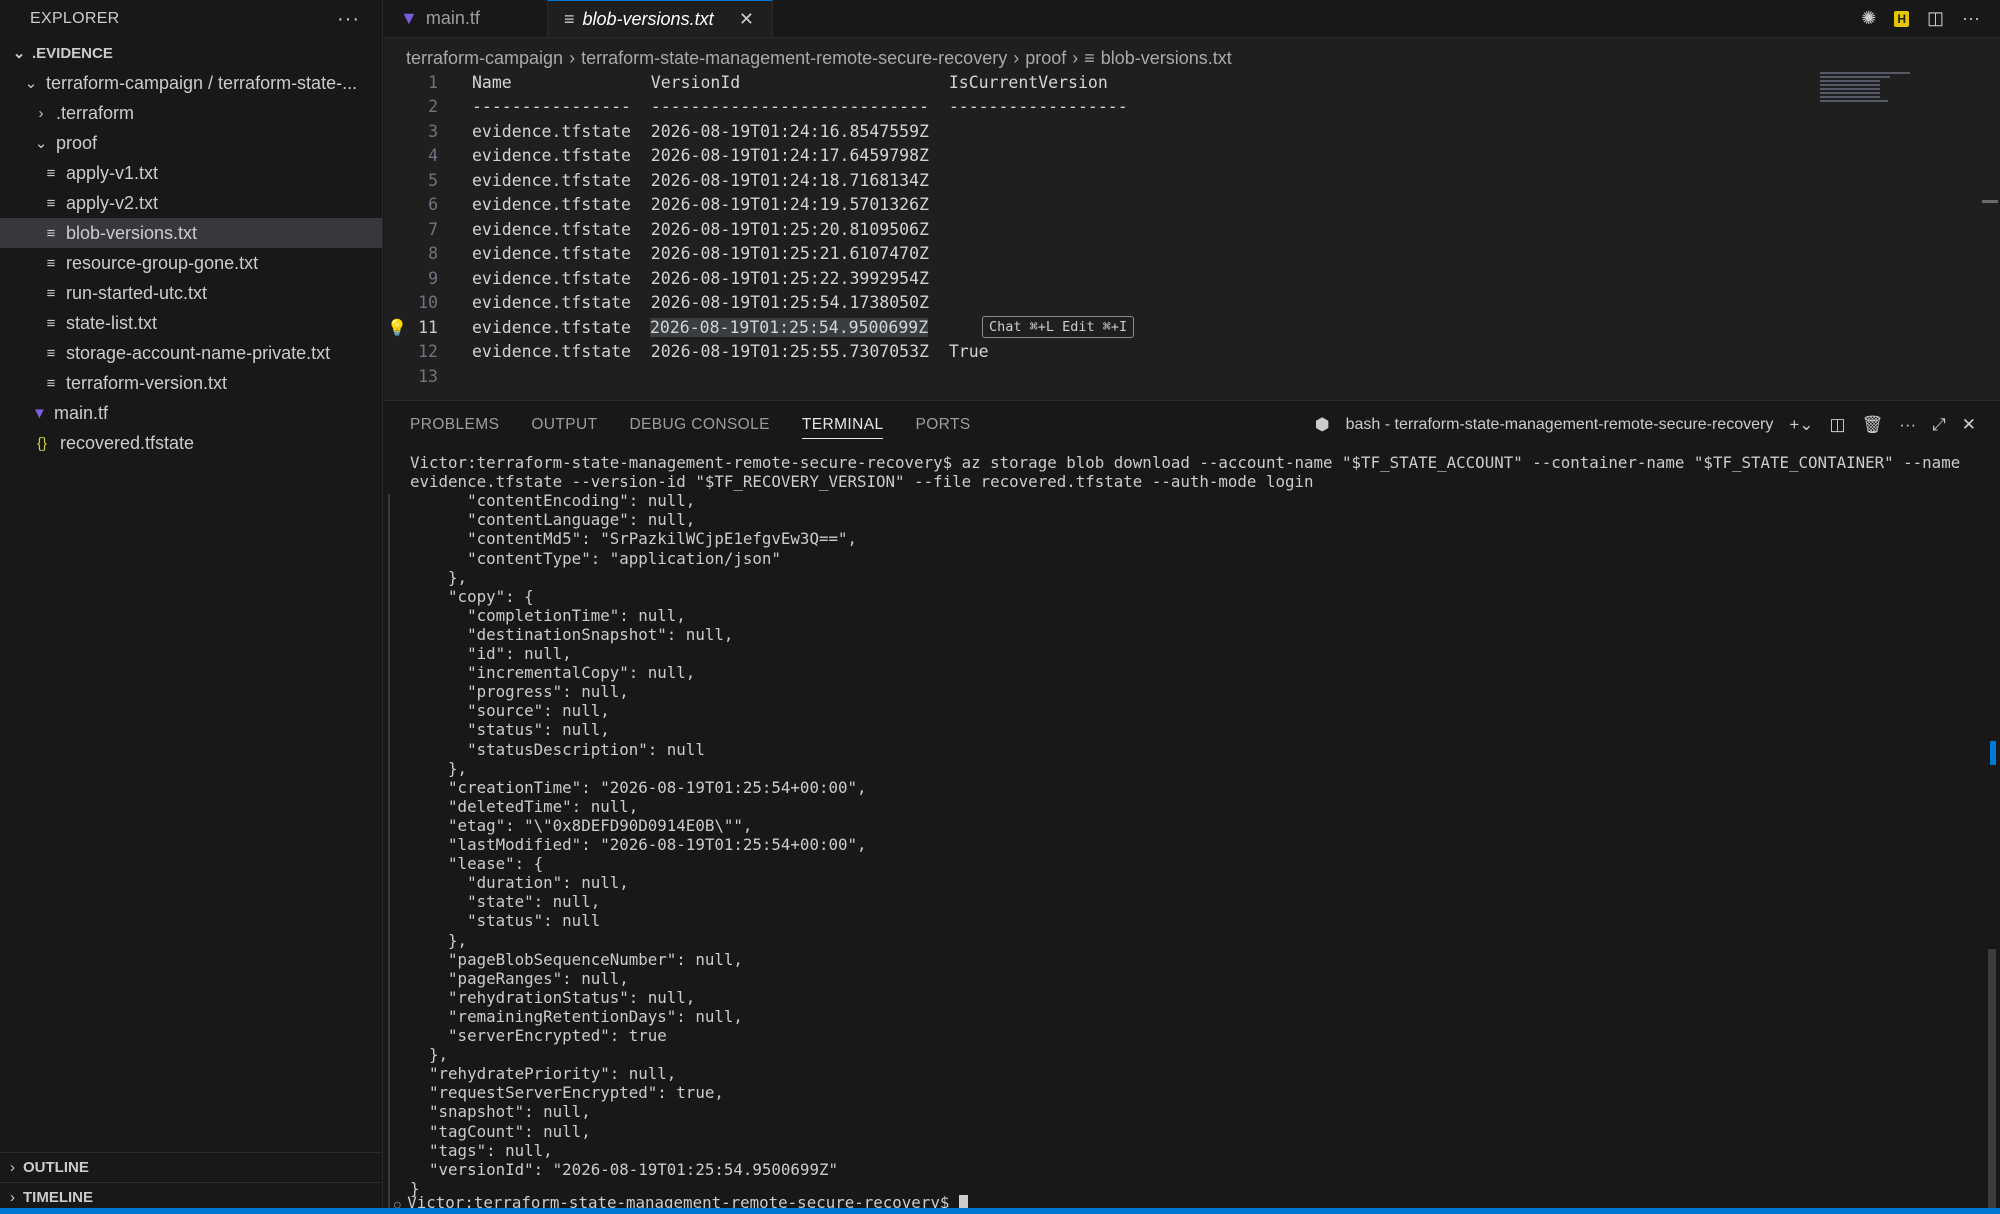 This screenshot has height=1214, width=2000. What do you see at coordinates (1873, 425) in the screenshot?
I see `trash-icon: 🗑` at bounding box center [1873, 425].